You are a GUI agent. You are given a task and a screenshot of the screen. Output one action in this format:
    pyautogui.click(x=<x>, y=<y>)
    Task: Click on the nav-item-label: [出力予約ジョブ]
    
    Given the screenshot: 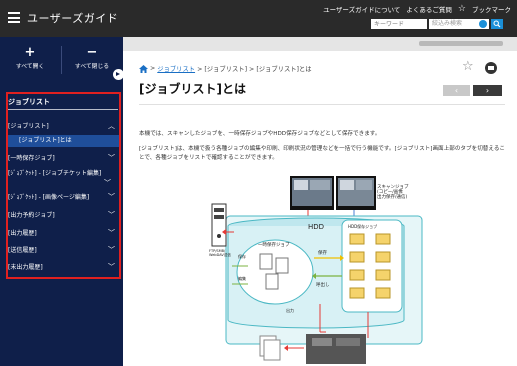 What is the action you would take?
    pyautogui.click(x=31, y=215)
    